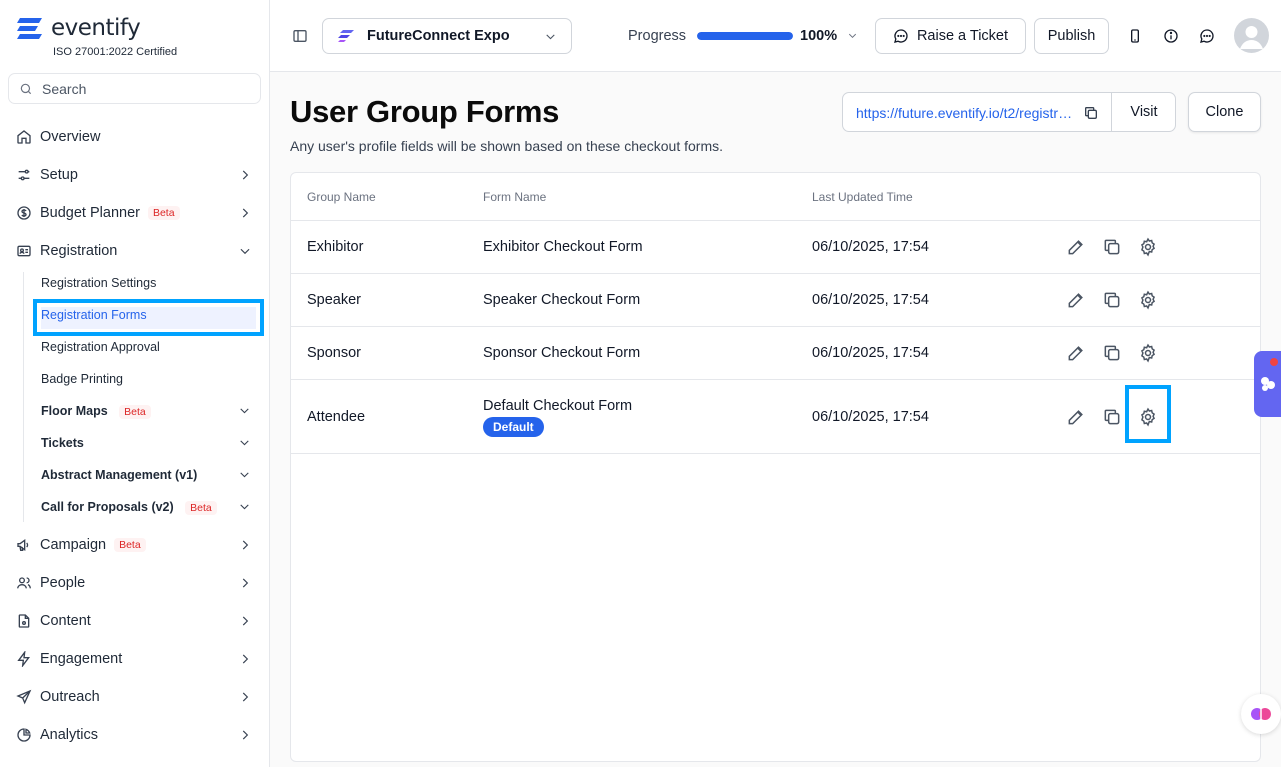 This screenshot has height=767, width=1281. I want to click on sidebar-subitem-registration-approval: Registration Approval, so click(100, 347).